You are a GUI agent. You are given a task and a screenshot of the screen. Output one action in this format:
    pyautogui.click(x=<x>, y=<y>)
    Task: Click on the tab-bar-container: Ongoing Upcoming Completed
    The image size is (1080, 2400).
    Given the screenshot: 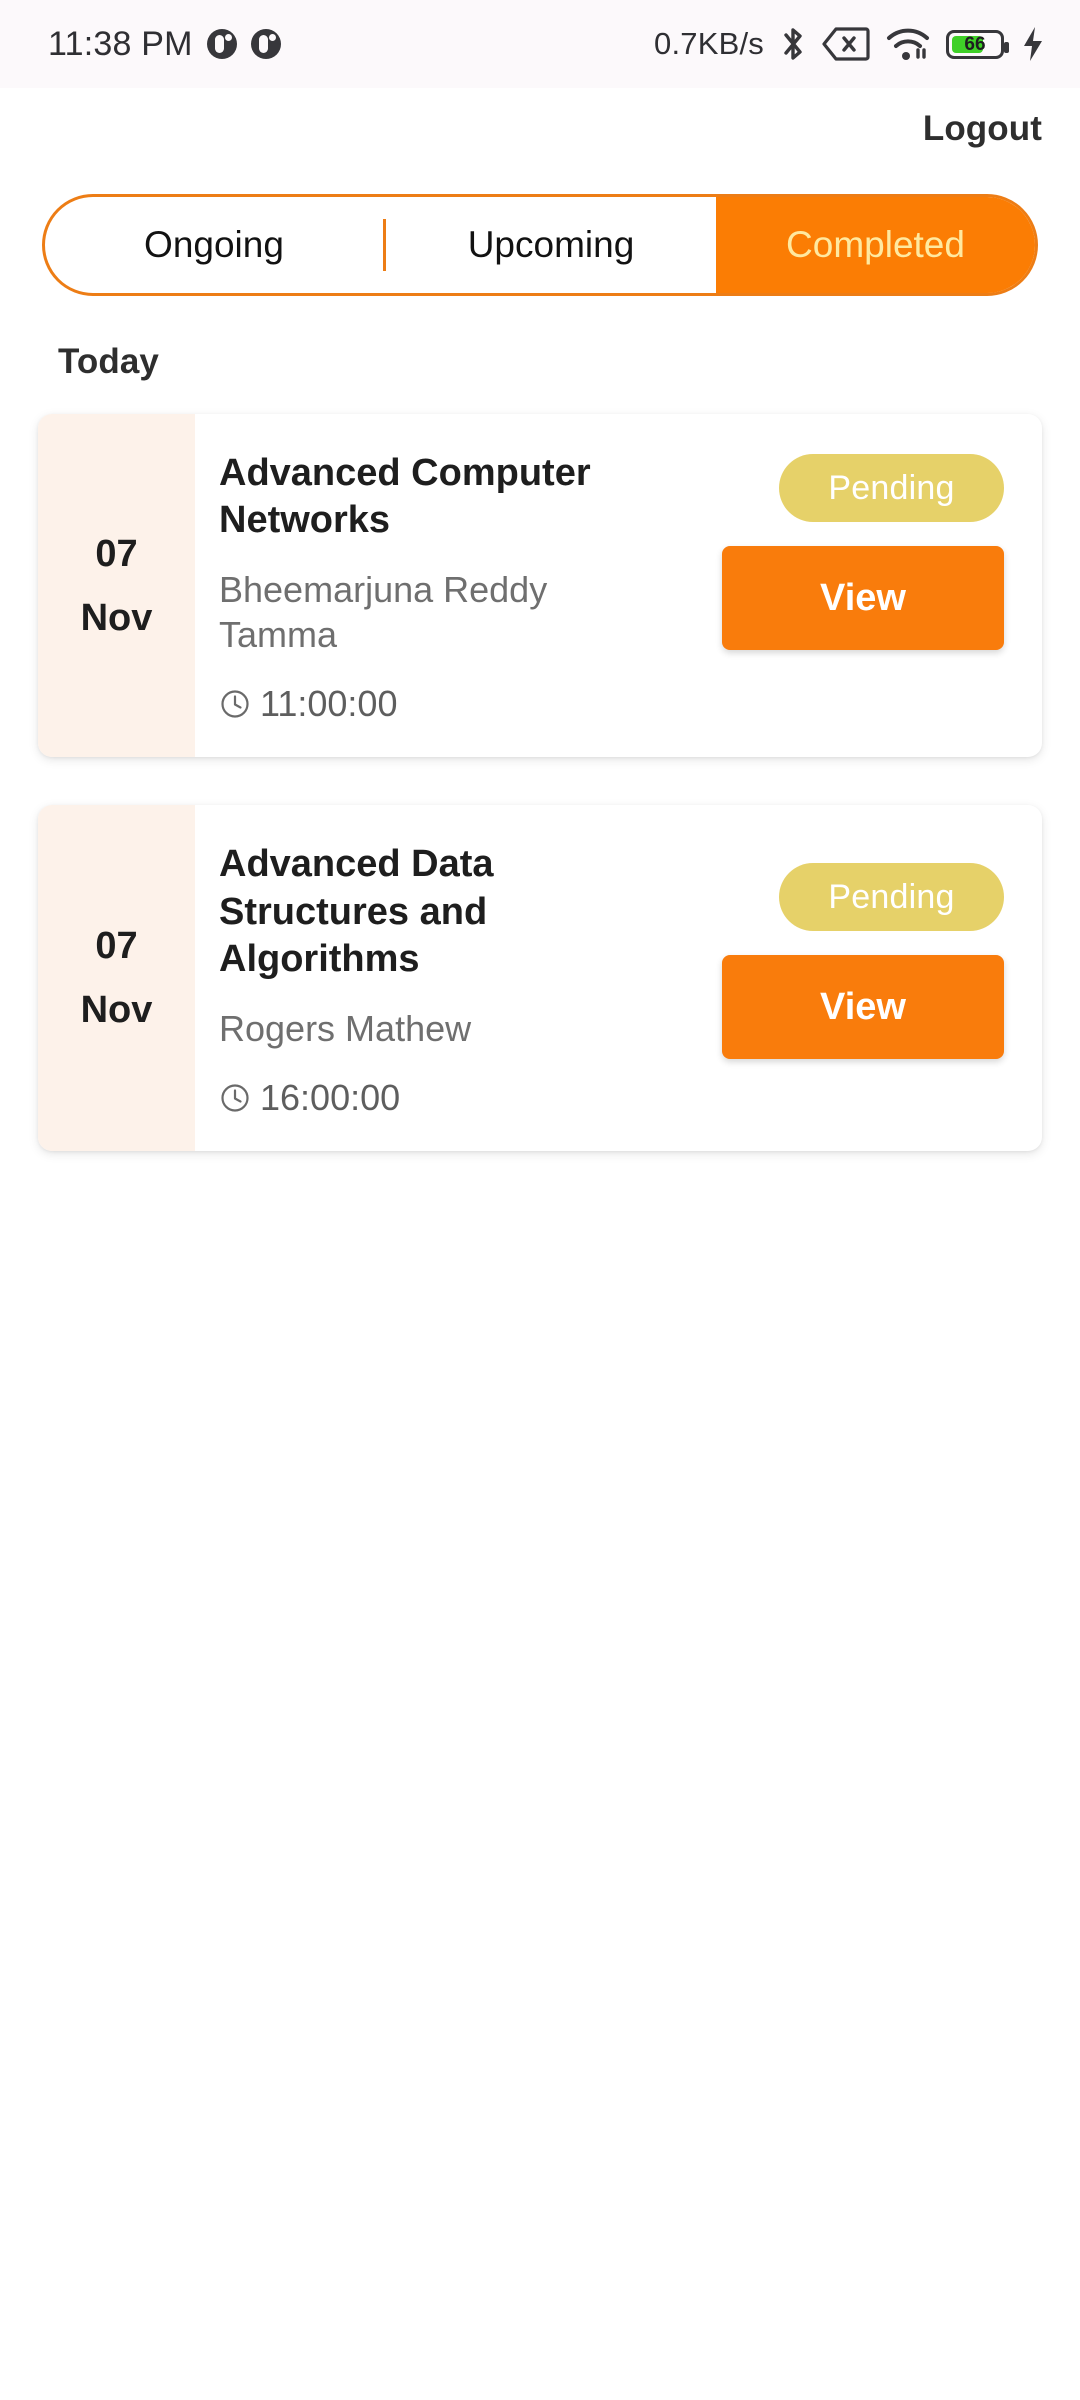 What is the action you would take?
    pyautogui.click(x=540, y=233)
    